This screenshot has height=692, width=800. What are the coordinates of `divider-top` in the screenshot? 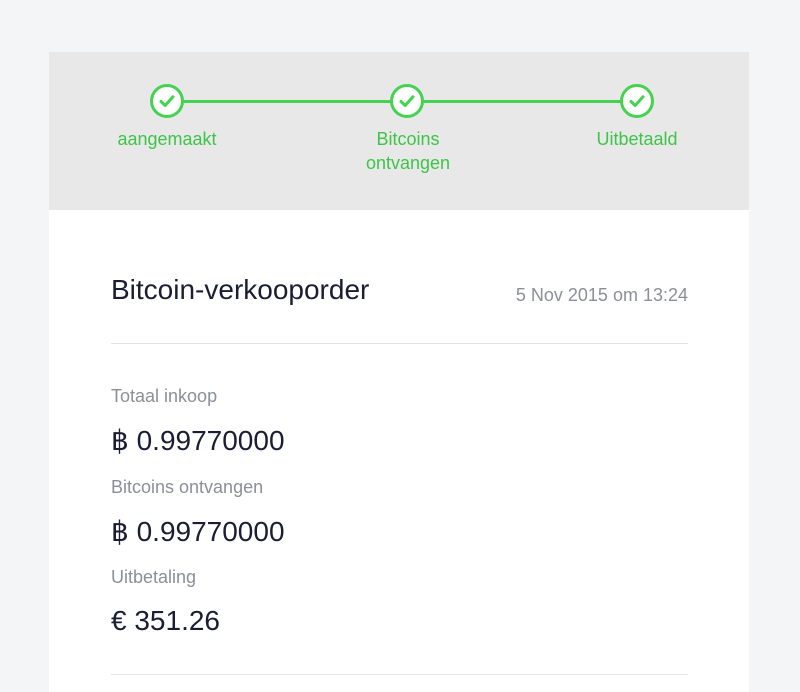 It's located at (399, 343).